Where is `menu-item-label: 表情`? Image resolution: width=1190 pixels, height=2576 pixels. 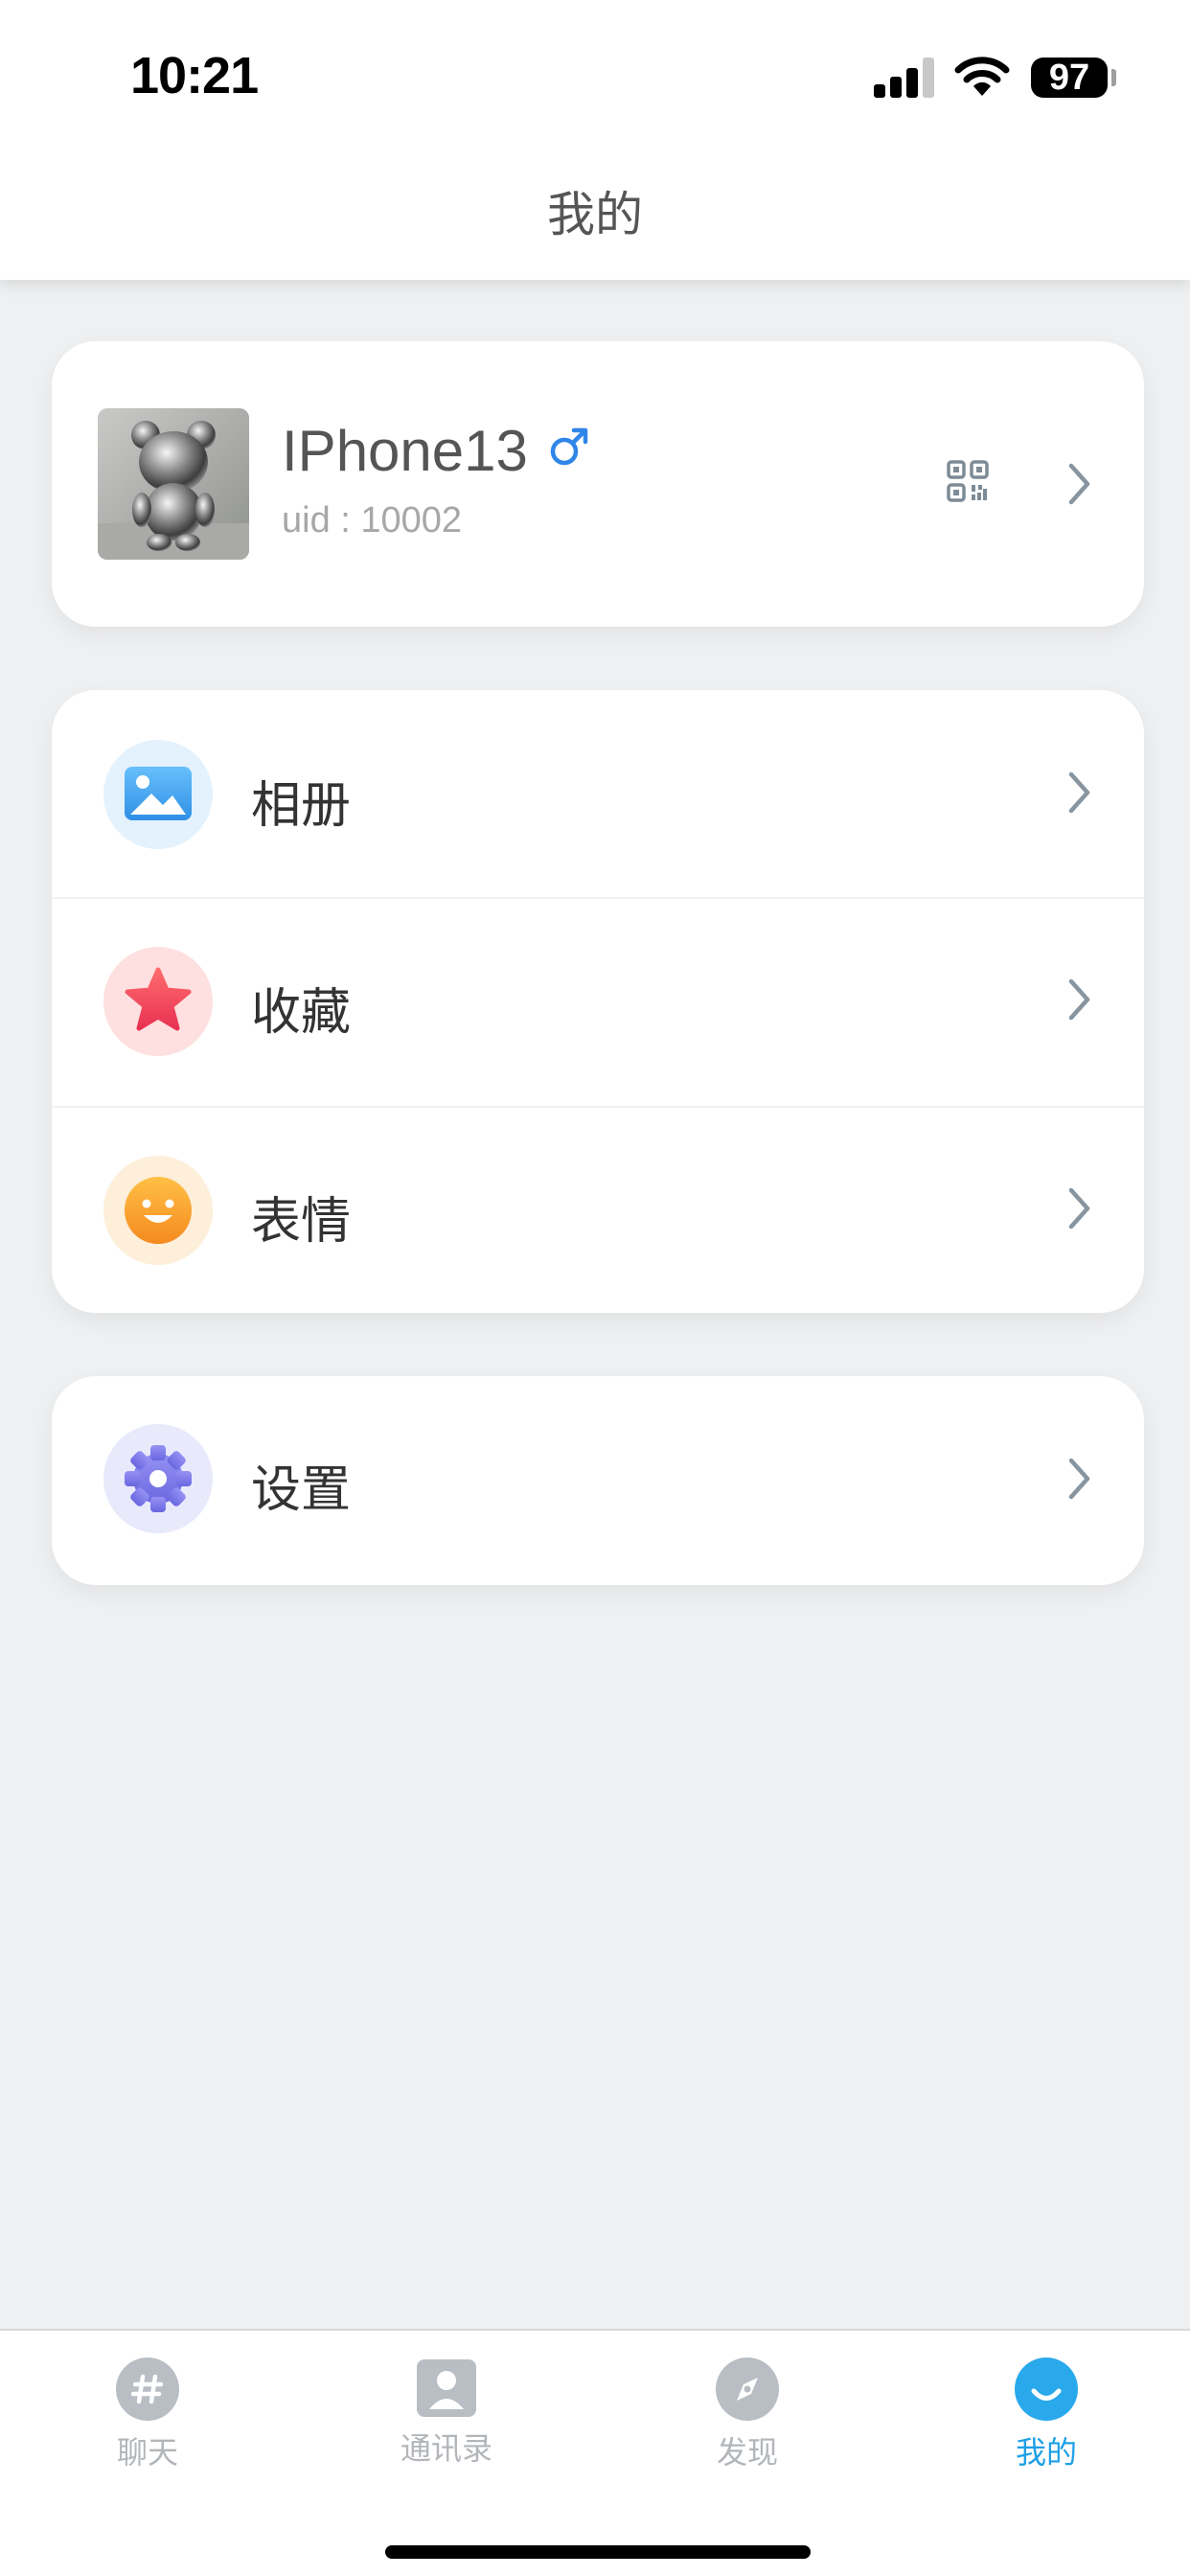
menu-item-label: 表情 is located at coordinates (302, 1222).